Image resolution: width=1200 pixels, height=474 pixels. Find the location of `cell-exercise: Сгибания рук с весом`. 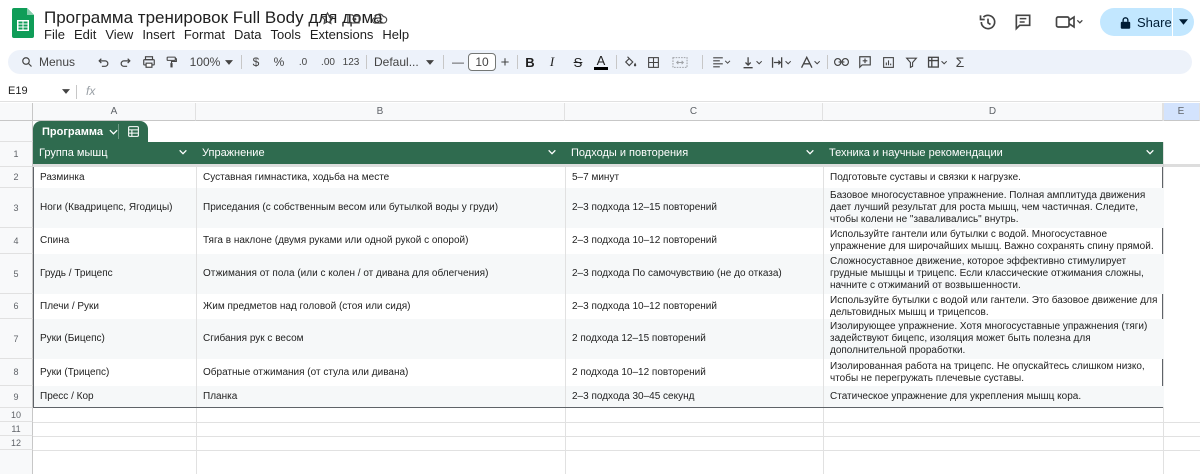

cell-exercise: Сгибания рук с весом is located at coordinates (381, 339).